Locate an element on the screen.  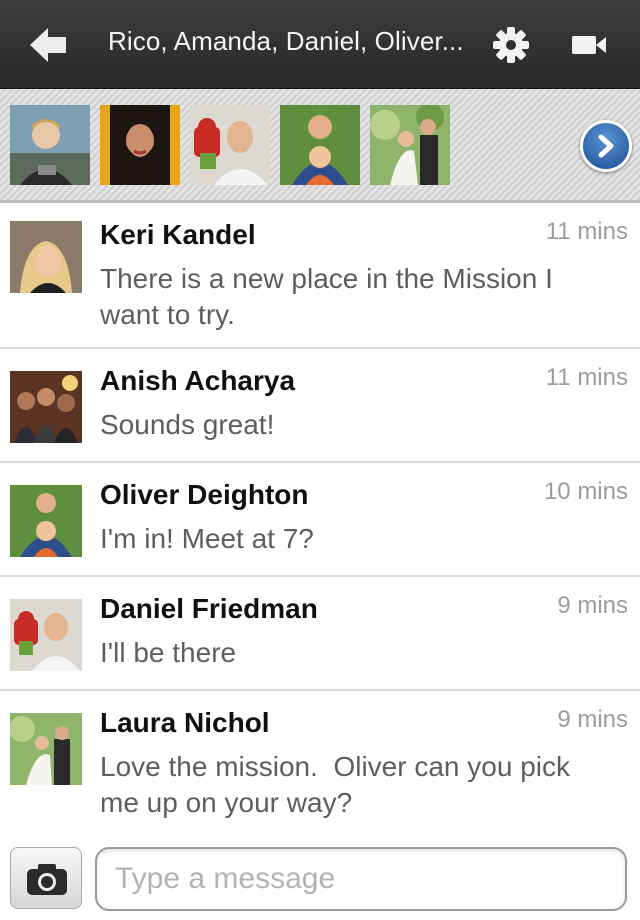
message-input is located at coordinates (361, 879).